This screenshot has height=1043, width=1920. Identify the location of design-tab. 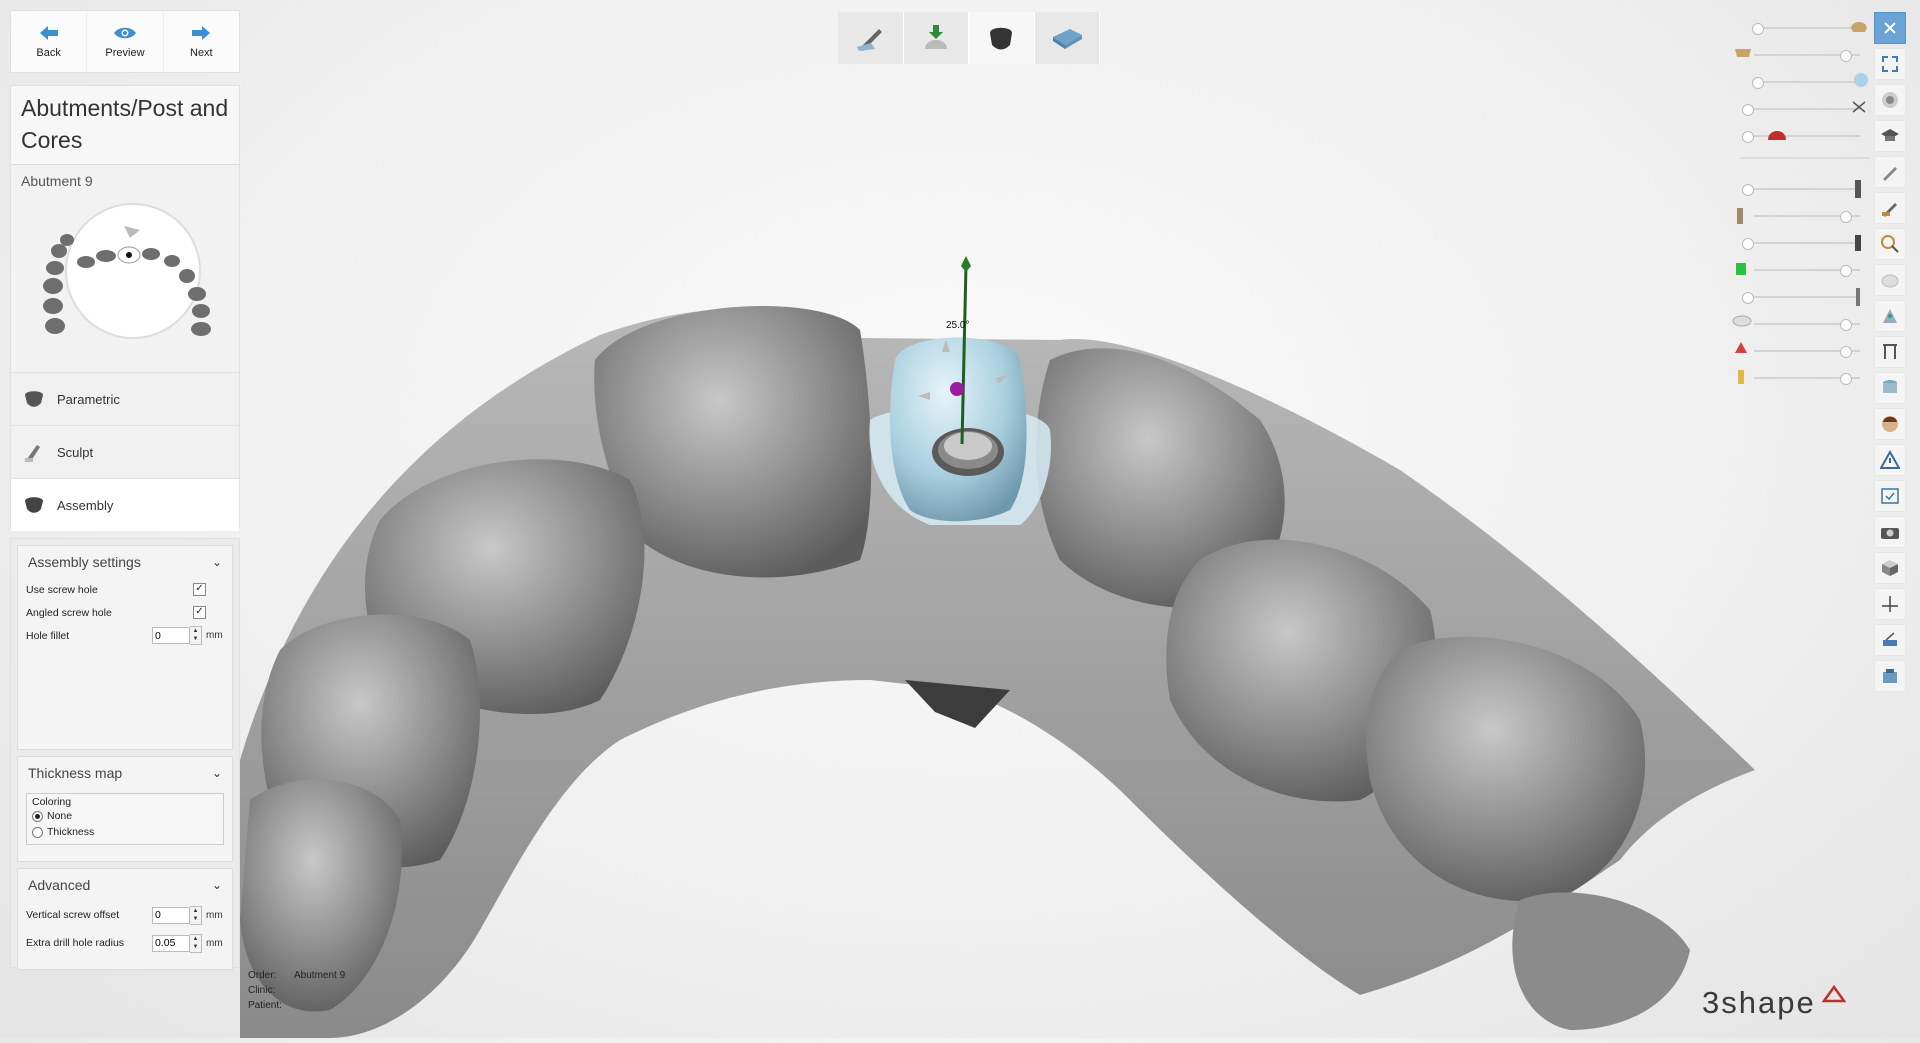
(871, 38).